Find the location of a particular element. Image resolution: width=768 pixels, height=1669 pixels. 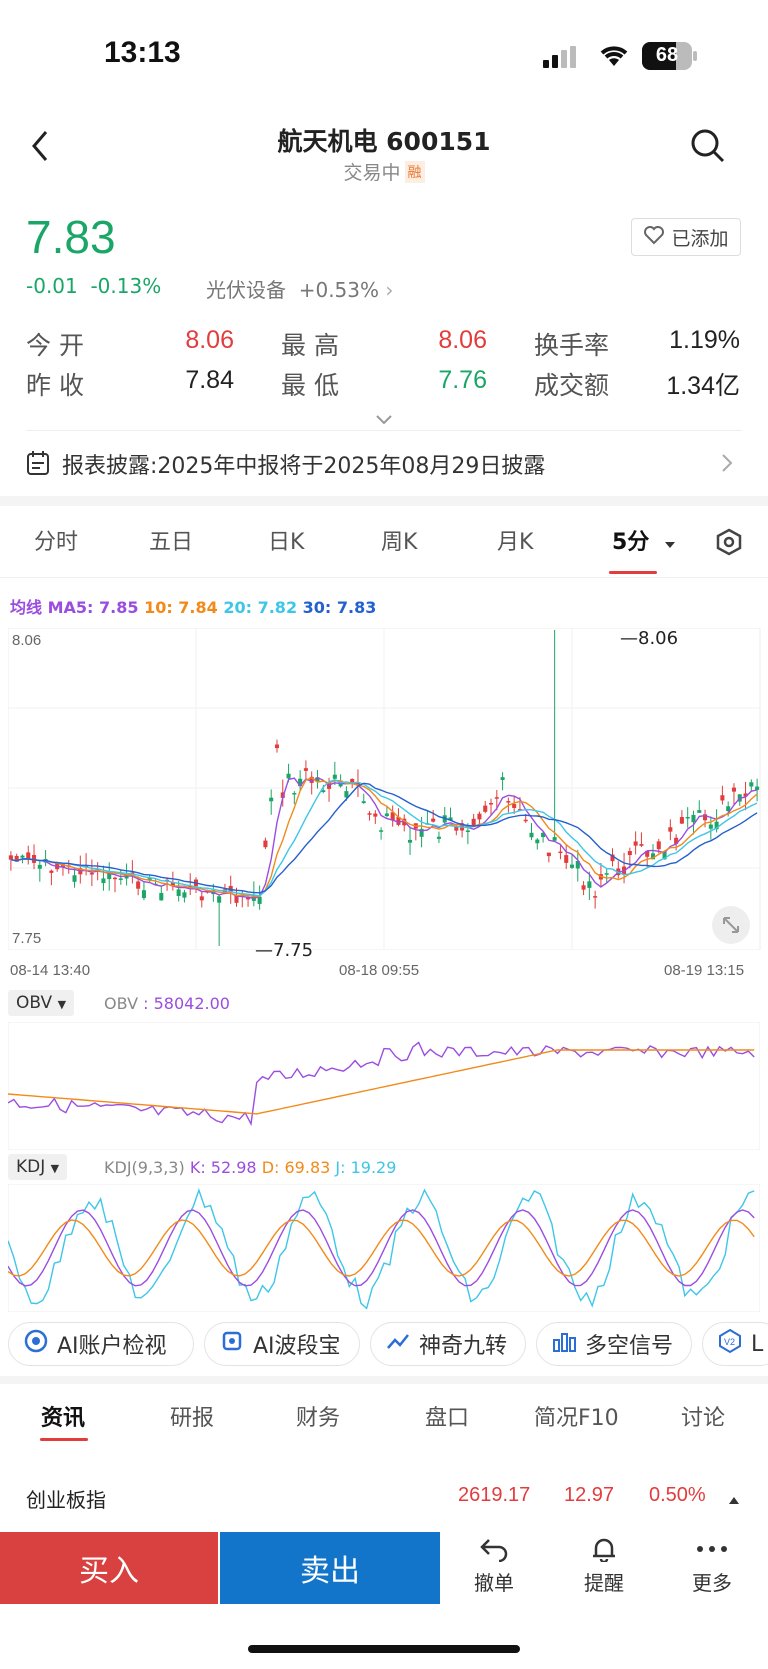

chip-label: 神奇九转 is located at coordinates (463, 1346).